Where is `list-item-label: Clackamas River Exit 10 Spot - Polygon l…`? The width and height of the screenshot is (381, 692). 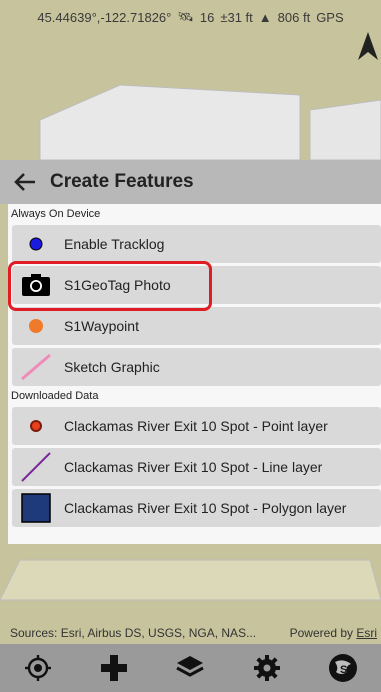
list-item-label: Clackamas River Exit 10 Spot - Polygon l… is located at coordinates (205, 508).